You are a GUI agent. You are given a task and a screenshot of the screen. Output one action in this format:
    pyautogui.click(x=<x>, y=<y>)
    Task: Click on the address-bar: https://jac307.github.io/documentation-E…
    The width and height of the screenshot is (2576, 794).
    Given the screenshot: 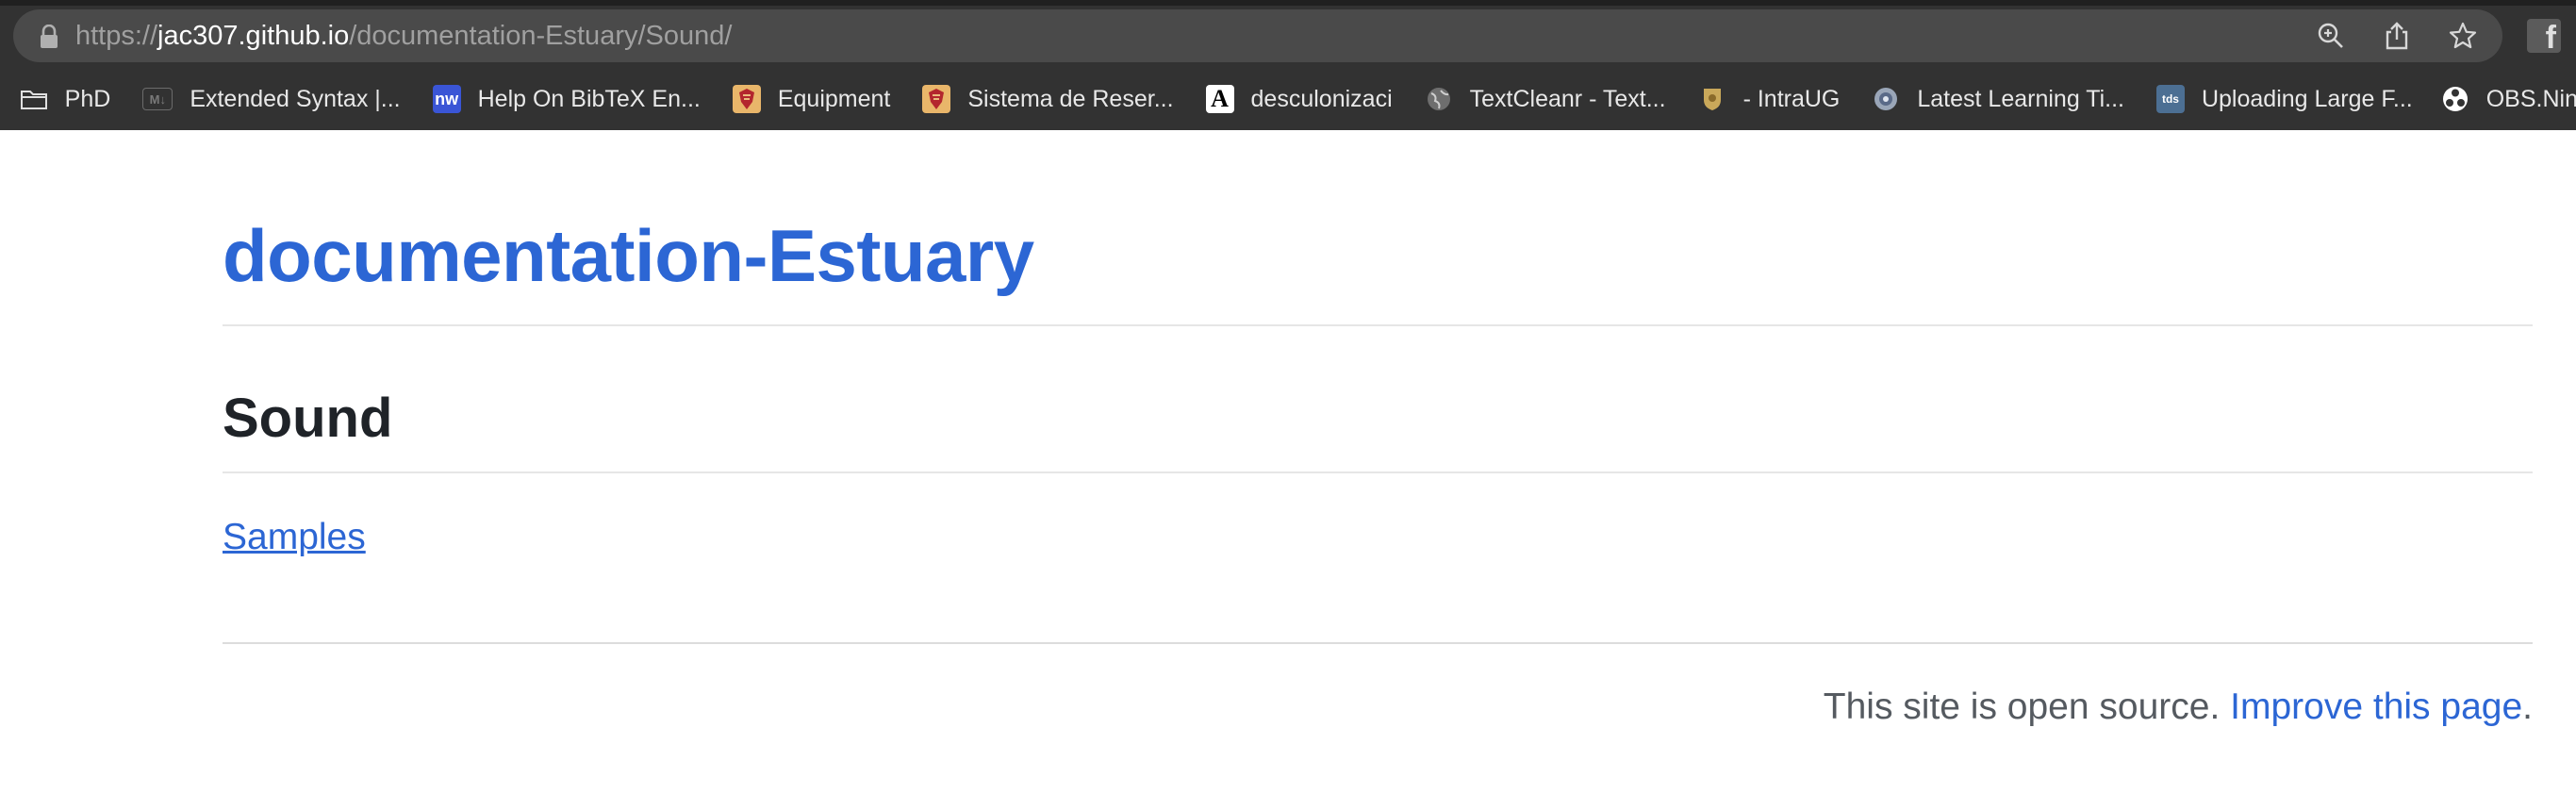 What is the action you would take?
    pyautogui.click(x=1257, y=35)
    